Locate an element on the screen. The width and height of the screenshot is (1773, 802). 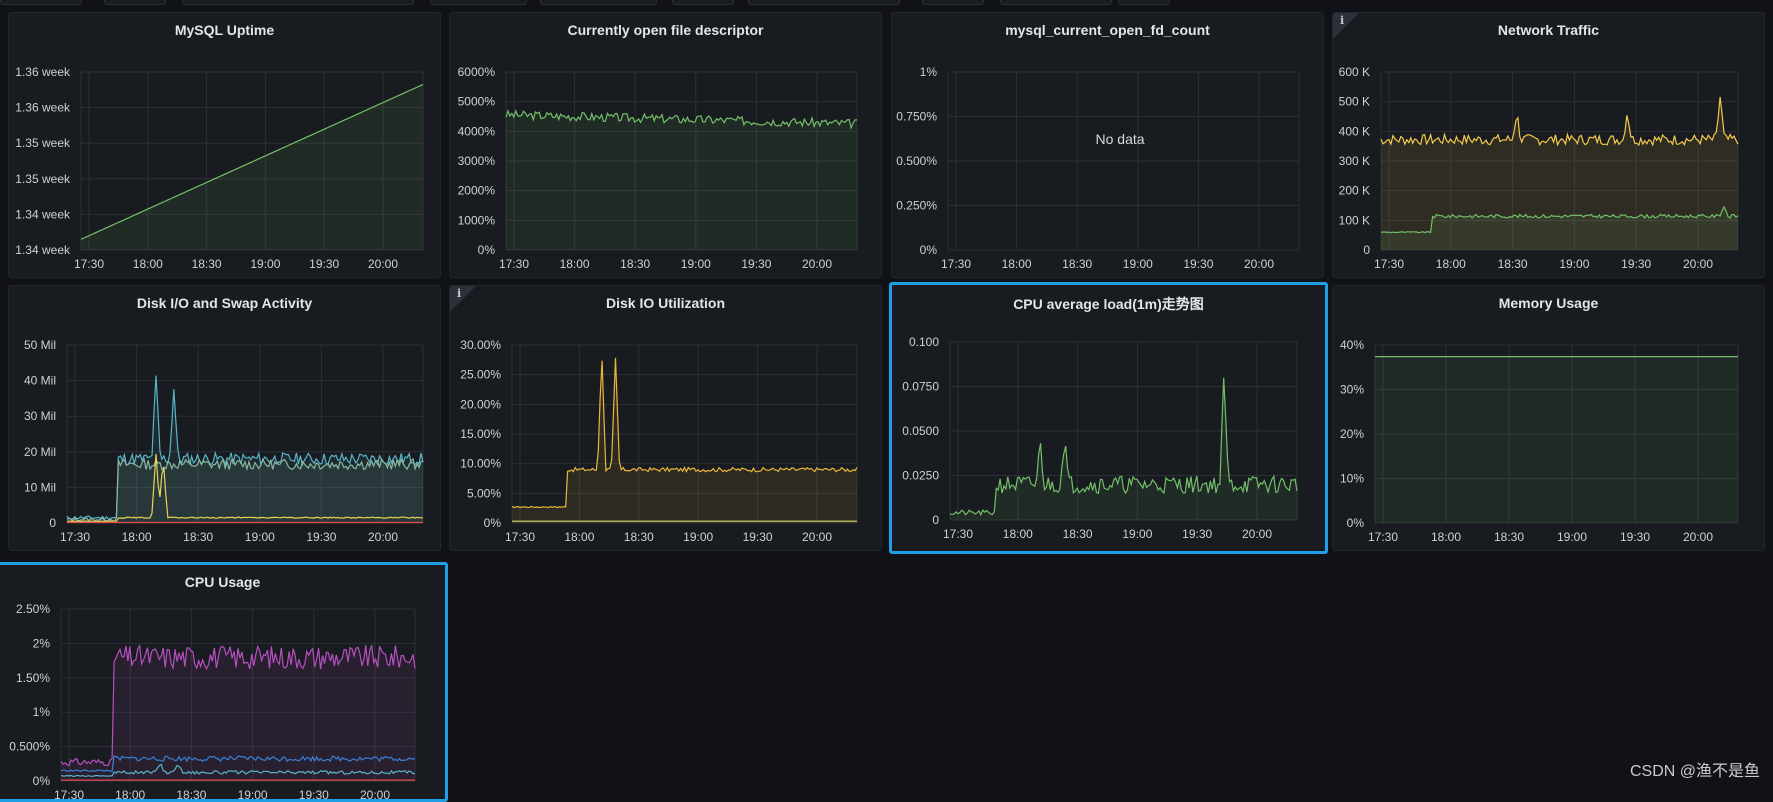
y-tick-label: 10% is located at coordinates (1352, 479).